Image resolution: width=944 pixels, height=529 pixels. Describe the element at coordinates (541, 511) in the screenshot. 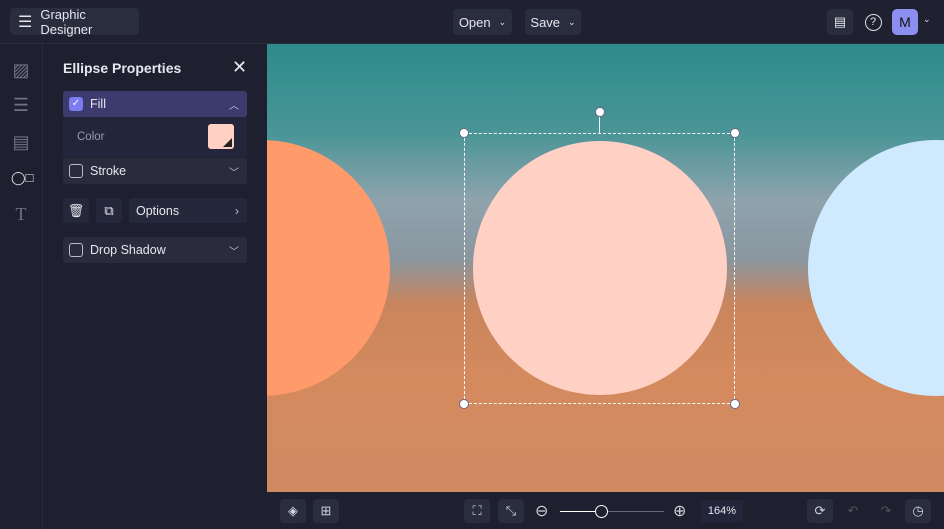

I see `zoom-out-icon: ⊖` at that location.